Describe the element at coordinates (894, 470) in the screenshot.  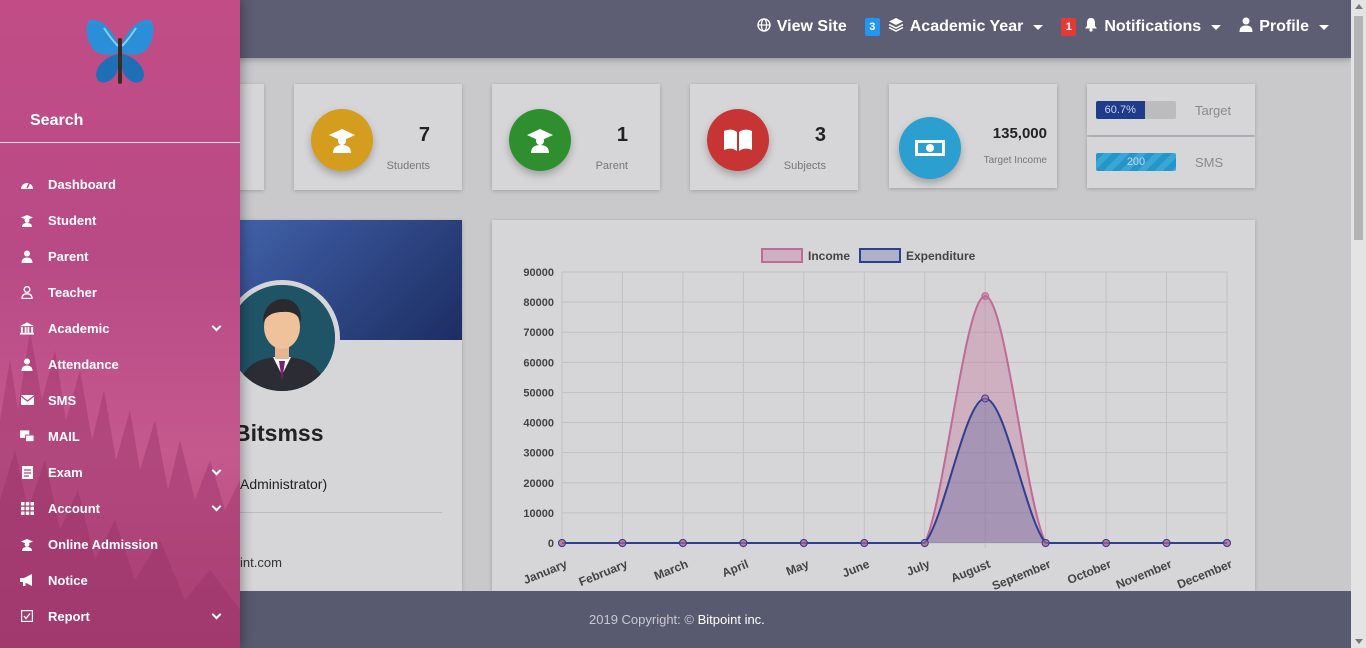
I see `series-area-expenditure` at that location.